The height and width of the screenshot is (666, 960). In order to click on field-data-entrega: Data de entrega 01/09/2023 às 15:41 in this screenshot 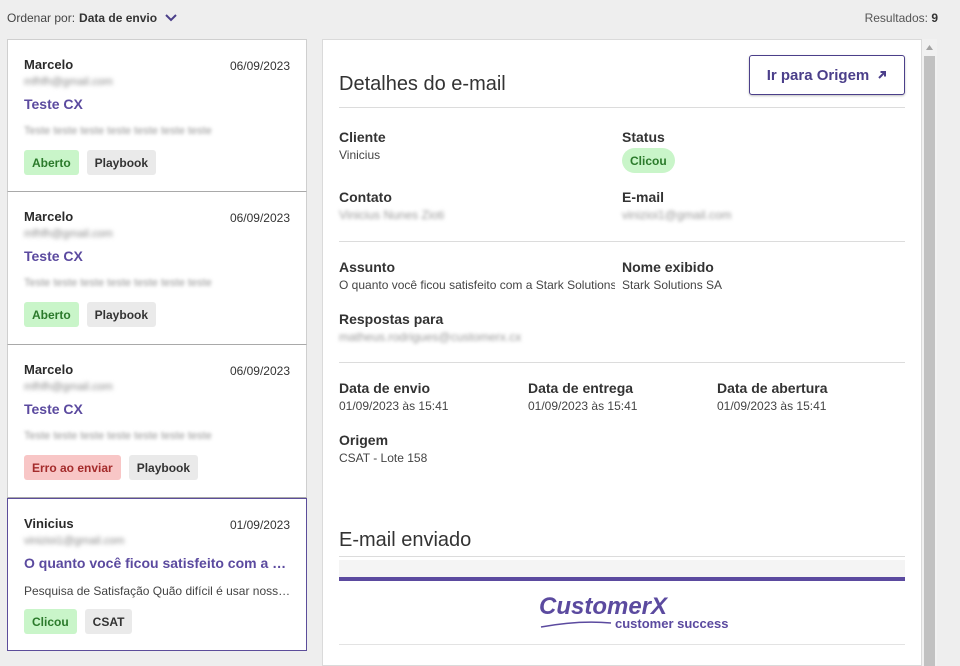, I will do `click(582, 396)`.